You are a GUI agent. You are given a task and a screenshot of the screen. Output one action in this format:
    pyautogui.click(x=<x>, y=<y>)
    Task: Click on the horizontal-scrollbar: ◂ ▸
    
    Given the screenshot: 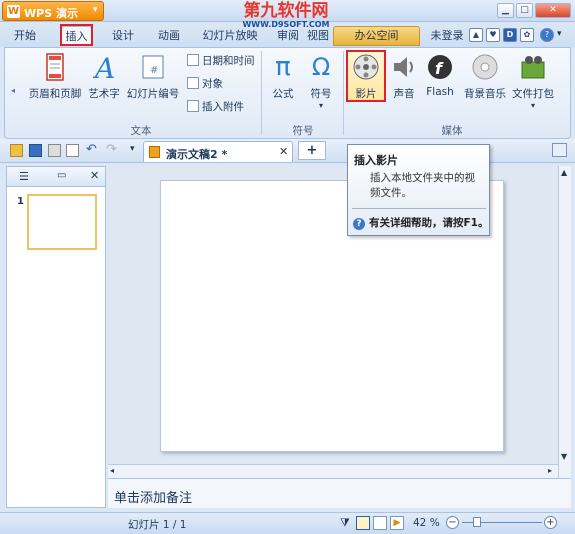 What is the action you would take?
    pyautogui.click(x=333, y=471)
    